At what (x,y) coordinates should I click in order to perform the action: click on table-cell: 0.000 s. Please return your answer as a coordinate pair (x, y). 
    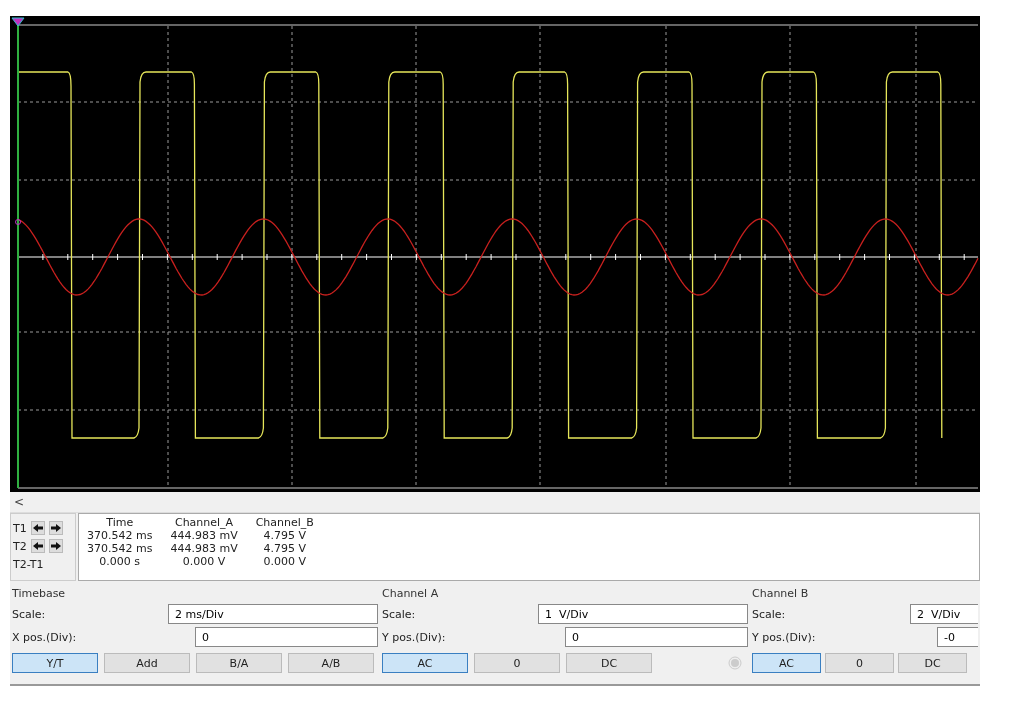
    Looking at the image, I should click on (120, 561).